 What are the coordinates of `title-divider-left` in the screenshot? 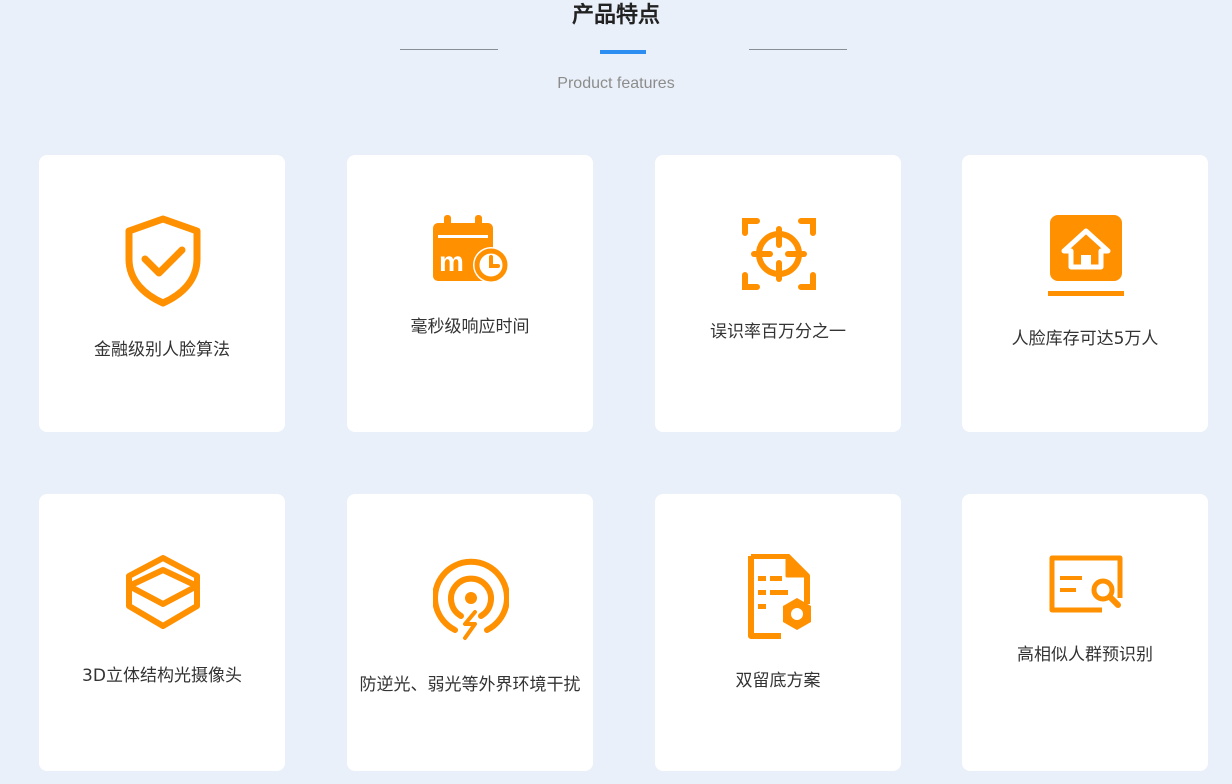 It's located at (449, 49).